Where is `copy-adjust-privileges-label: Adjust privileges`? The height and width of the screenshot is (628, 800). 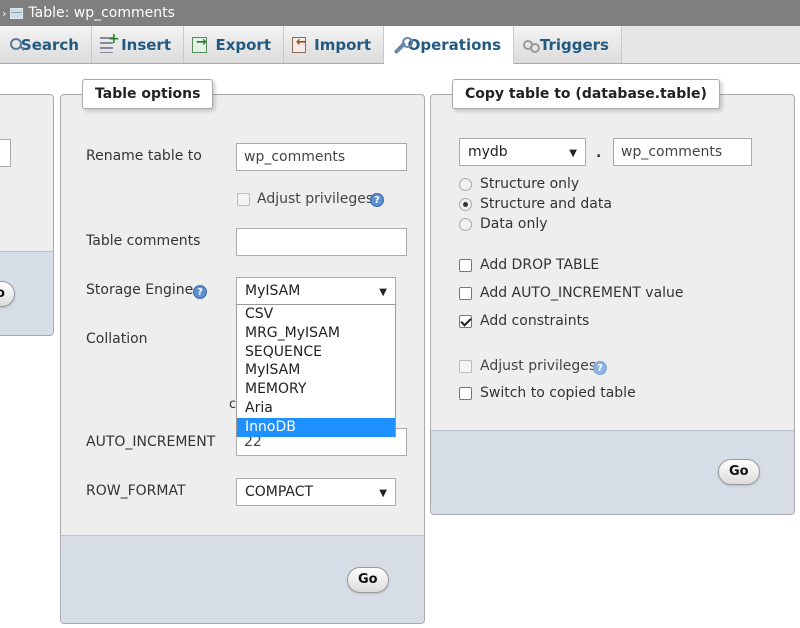 copy-adjust-privileges-label: Adjust privileges is located at coordinates (538, 366).